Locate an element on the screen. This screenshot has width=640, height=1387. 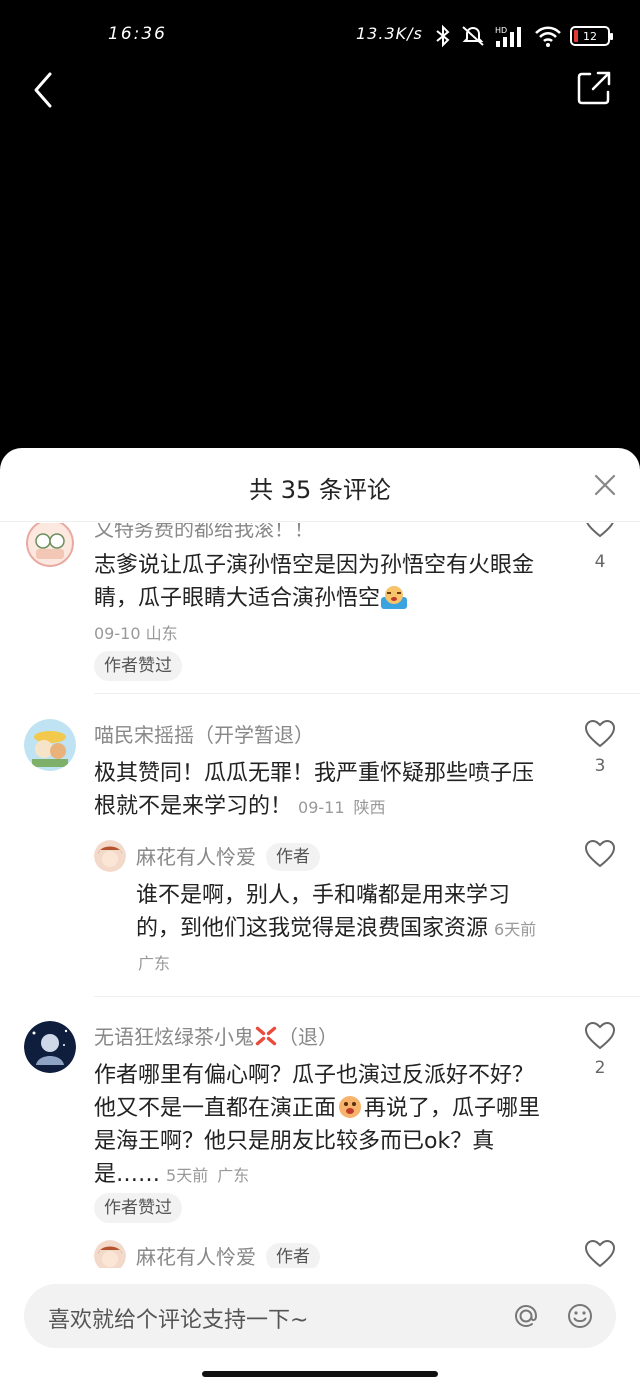
anger-symbol-emoji is located at coordinates (266, 1036).